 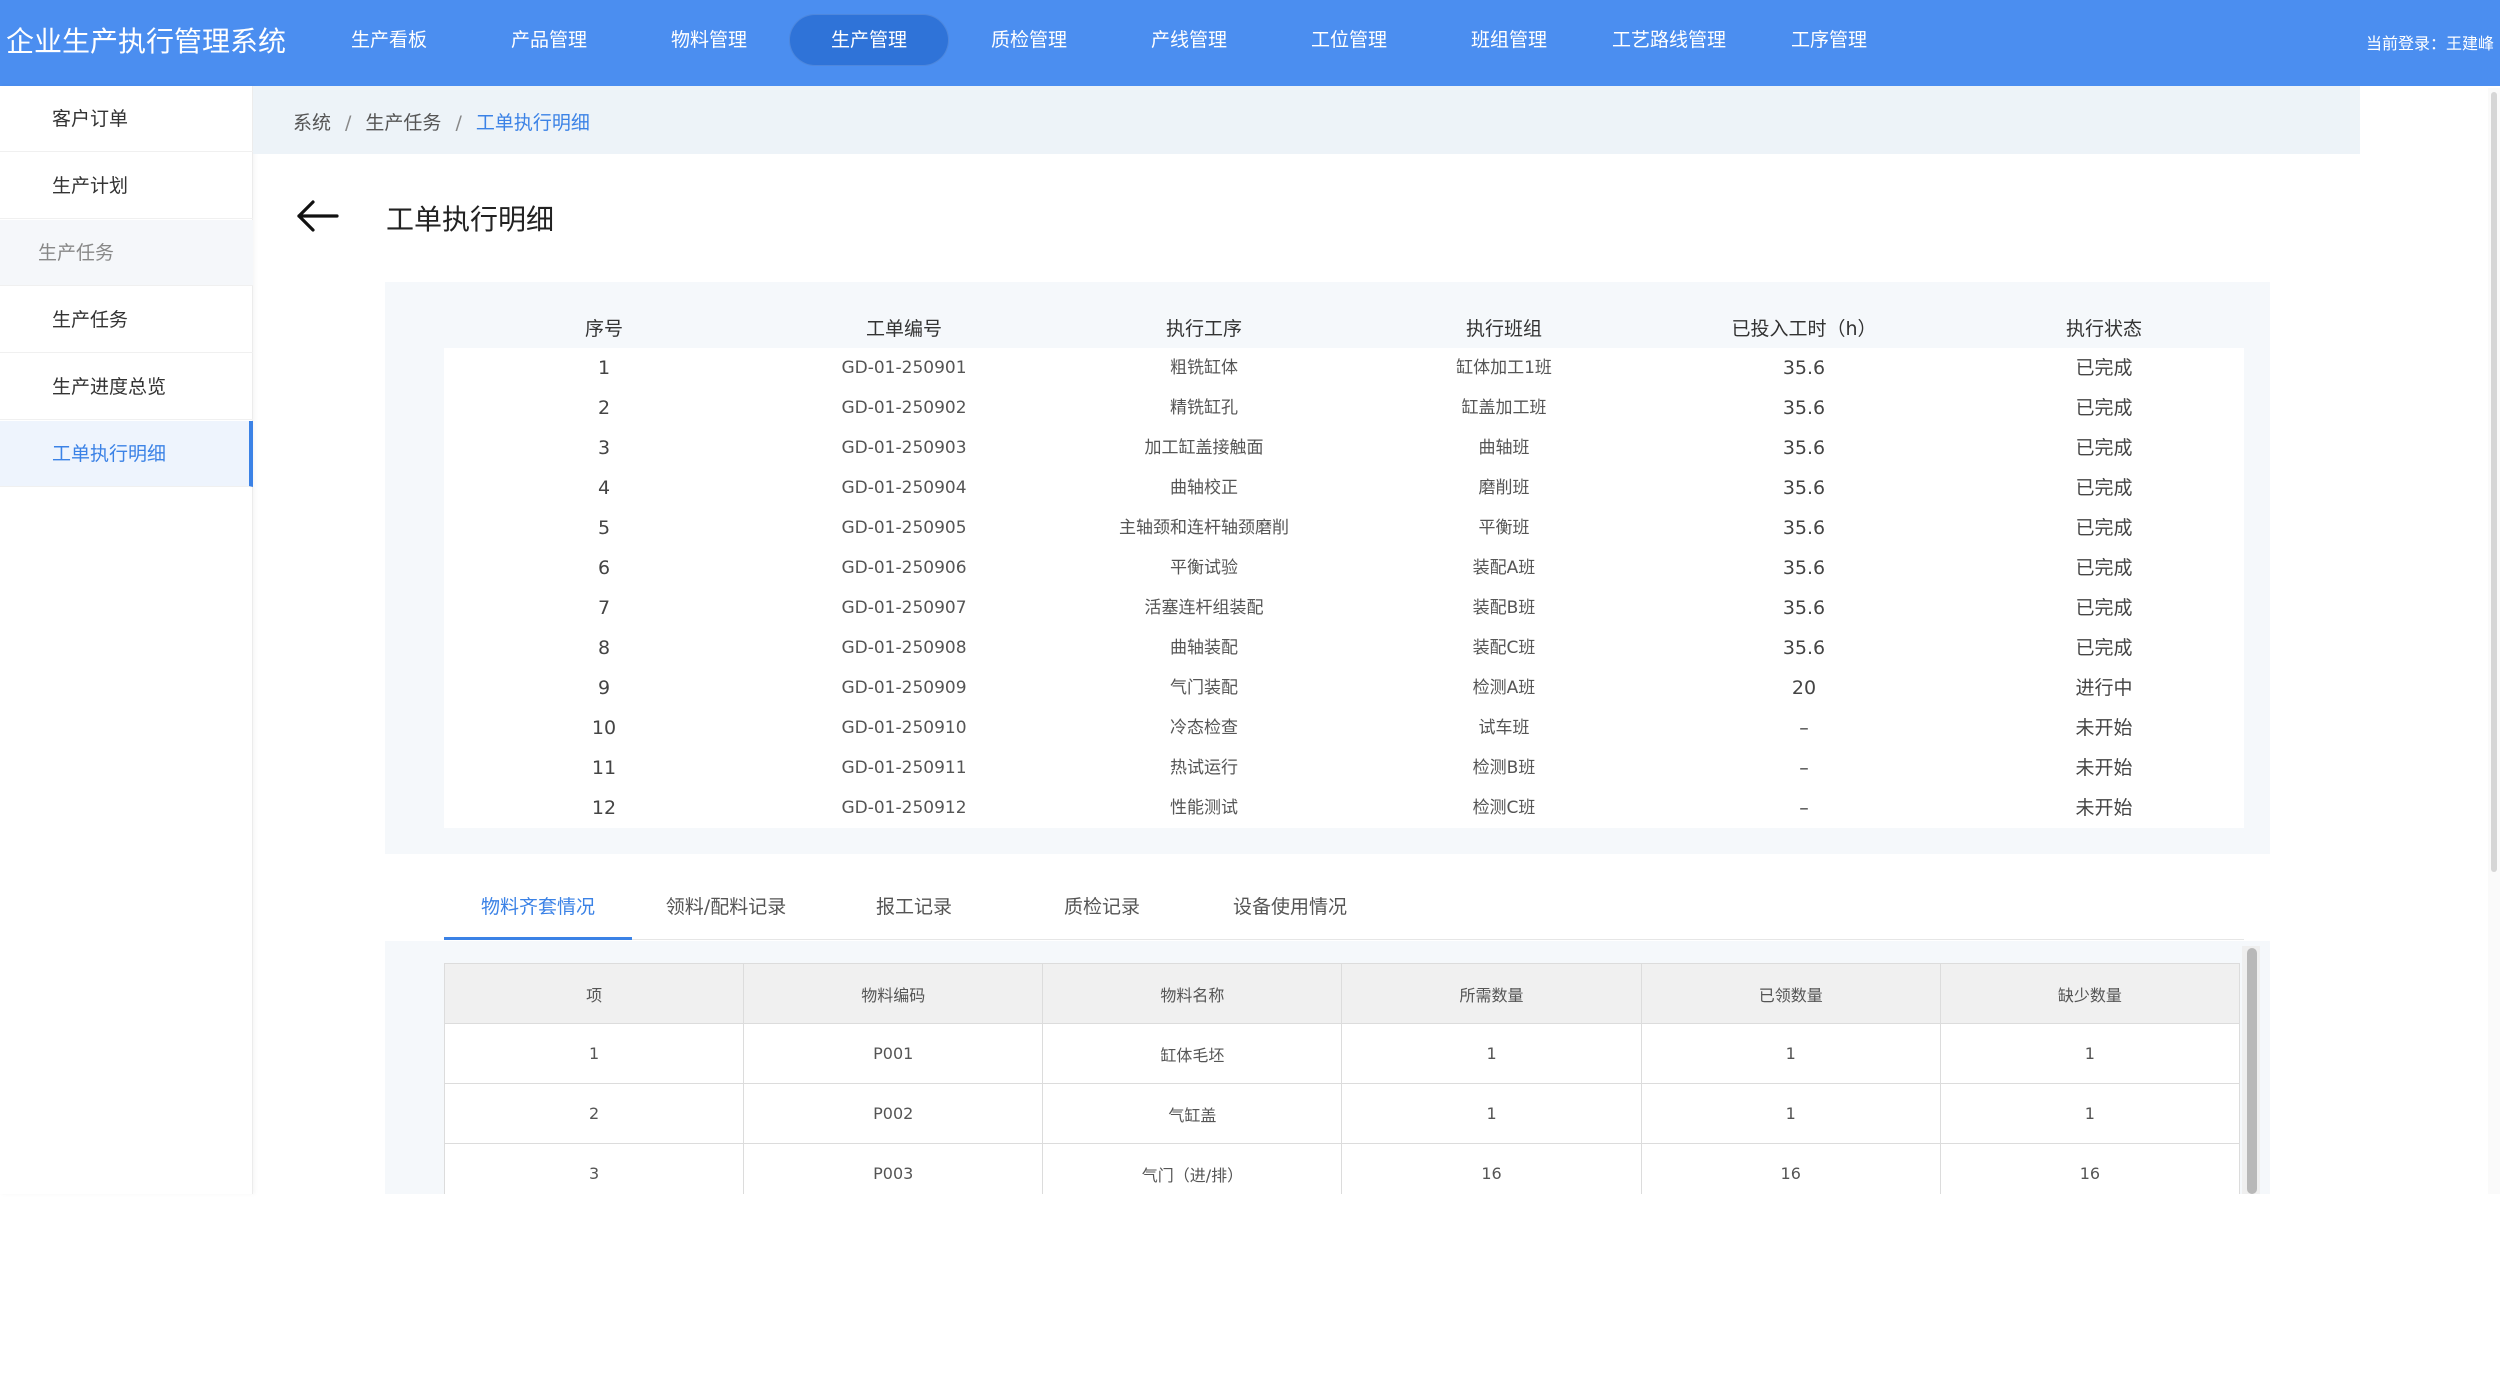 What do you see at coordinates (2090, 1113) in the screenshot?
I see `cell-shortage-qty: 1` at bounding box center [2090, 1113].